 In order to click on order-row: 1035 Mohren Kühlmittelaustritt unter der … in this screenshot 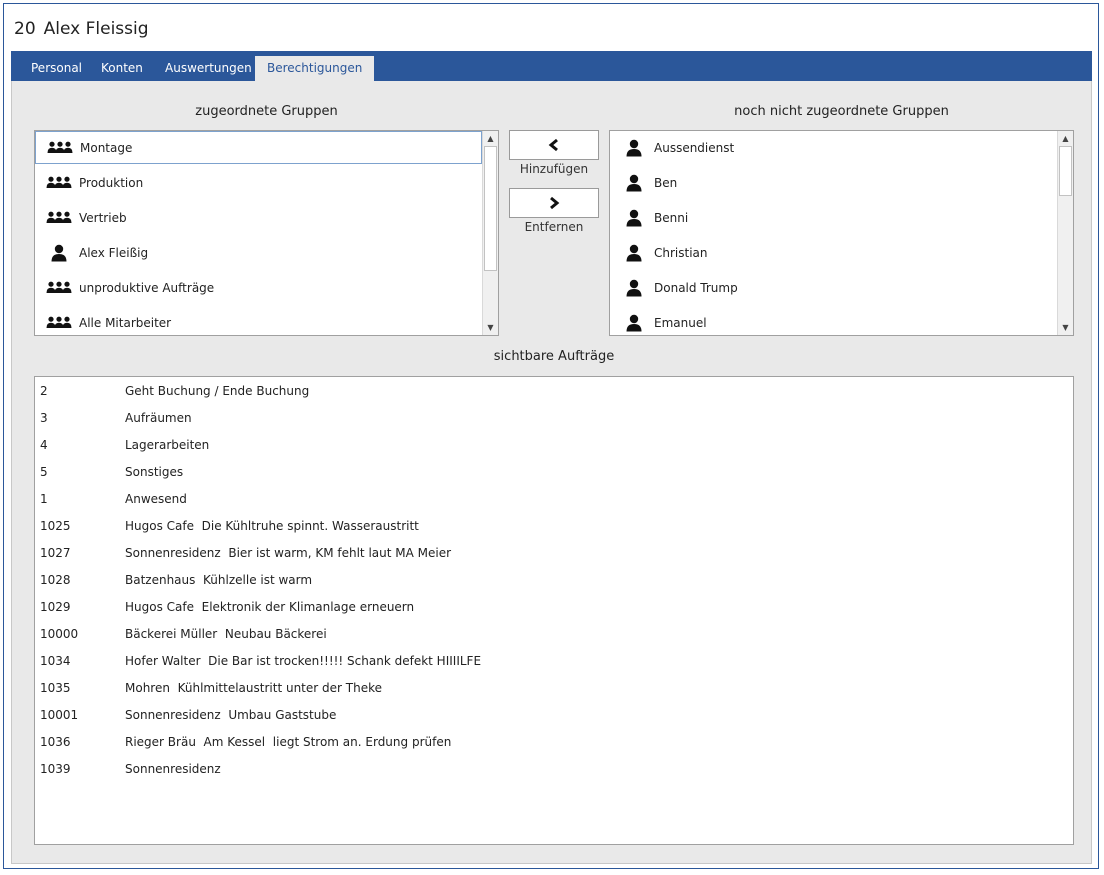, I will do `click(554, 687)`.